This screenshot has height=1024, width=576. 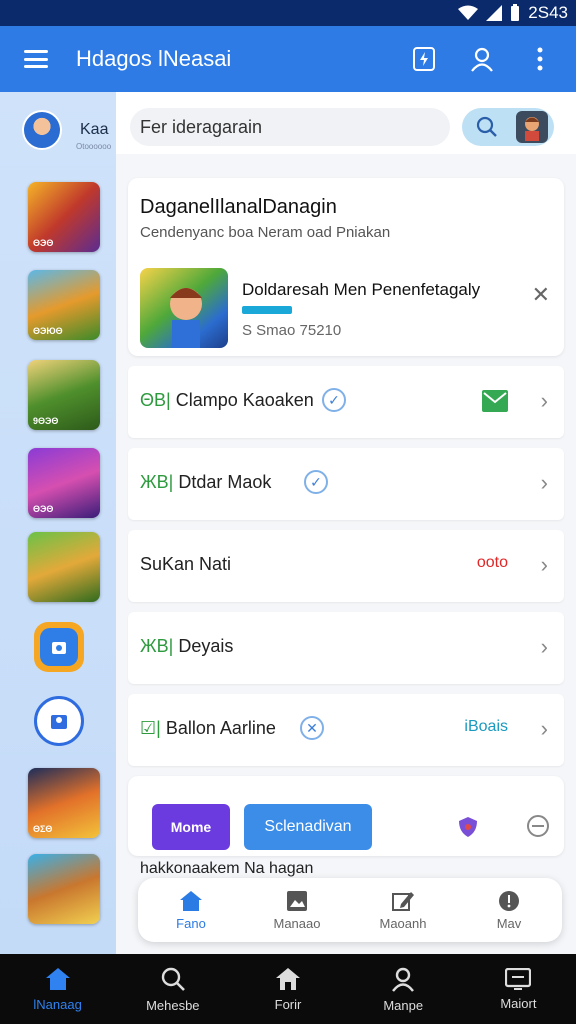 What do you see at coordinates (548, 12) in the screenshot?
I see `status-time: 2S43` at bounding box center [548, 12].